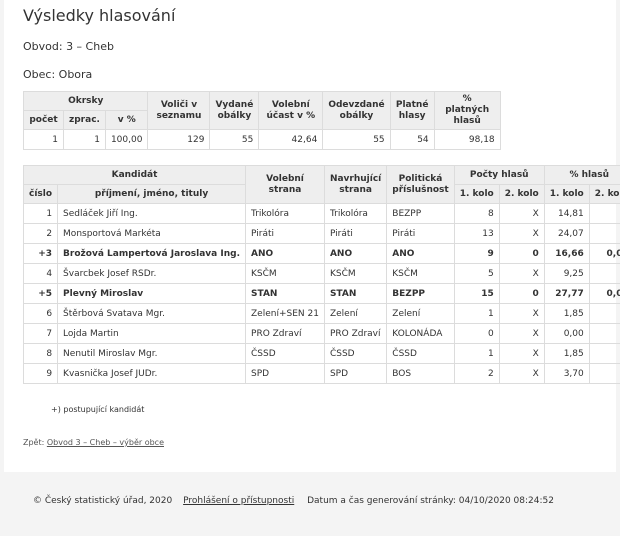 Image resolution: width=620 pixels, height=536 pixels. What do you see at coordinates (356, 139) in the screenshot?
I see `summary-odevzdane: 55` at bounding box center [356, 139].